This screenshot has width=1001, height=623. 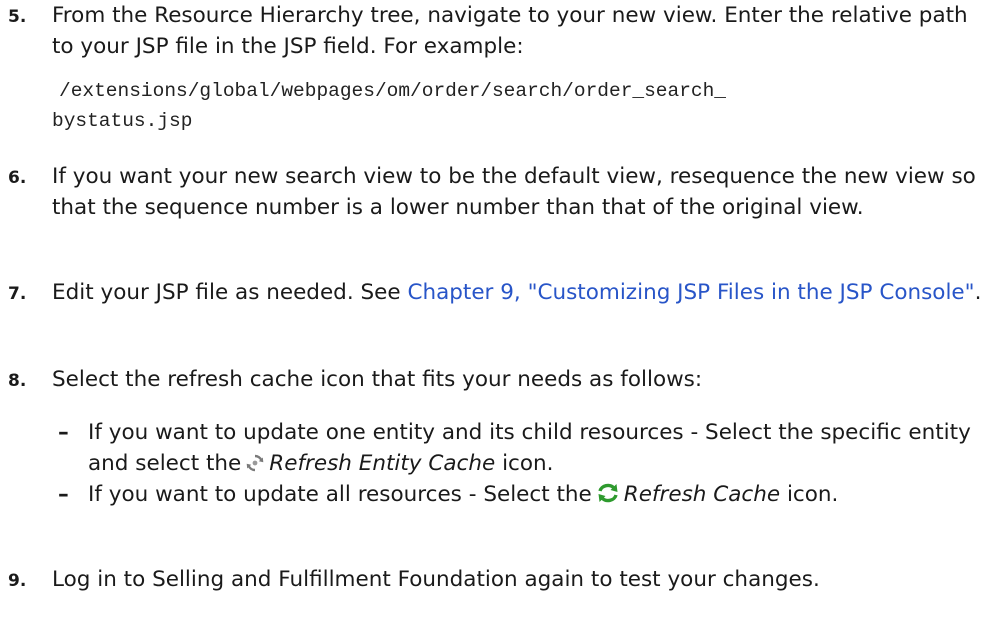 What do you see at coordinates (608, 497) in the screenshot?
I see `refresh-cache-icon` at bounding box center [608, 497].